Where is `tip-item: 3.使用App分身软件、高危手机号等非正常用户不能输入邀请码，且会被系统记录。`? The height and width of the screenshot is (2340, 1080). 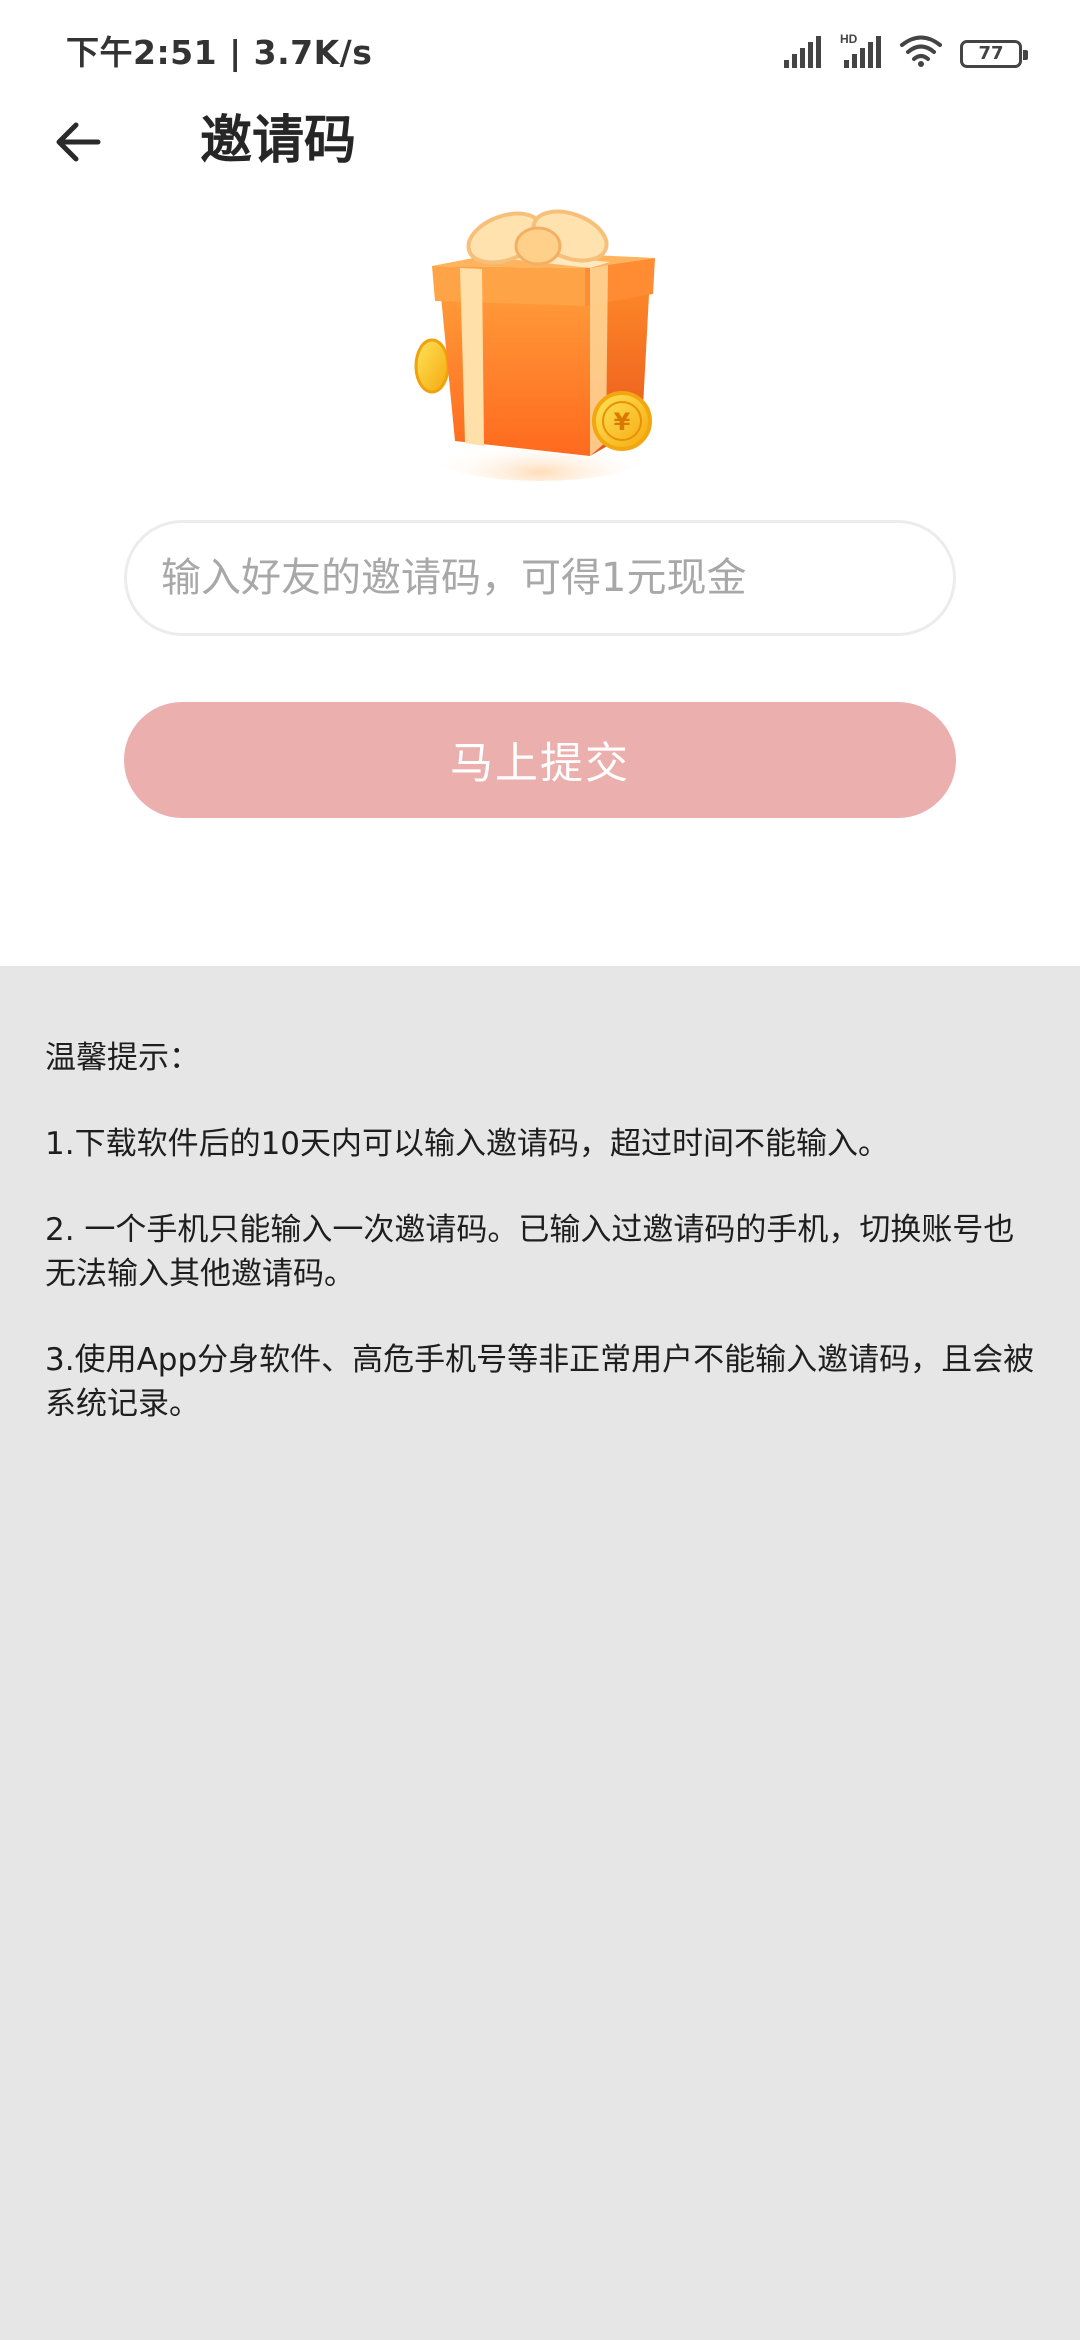
tip-item: 3.使用App分身软件、高危手机号等非正常用户不能输入邀请码，且会被系统记录。 is located at coordinates (540, 1382).